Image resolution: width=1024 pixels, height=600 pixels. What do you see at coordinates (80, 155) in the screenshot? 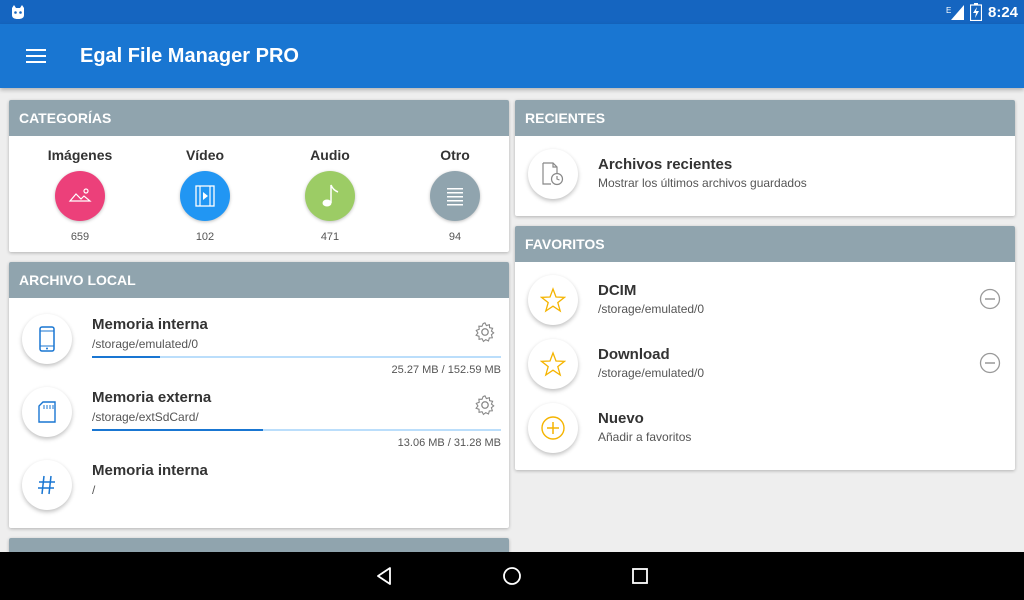
I see `category-label: Imágenes` at bounding box center [80, 155].